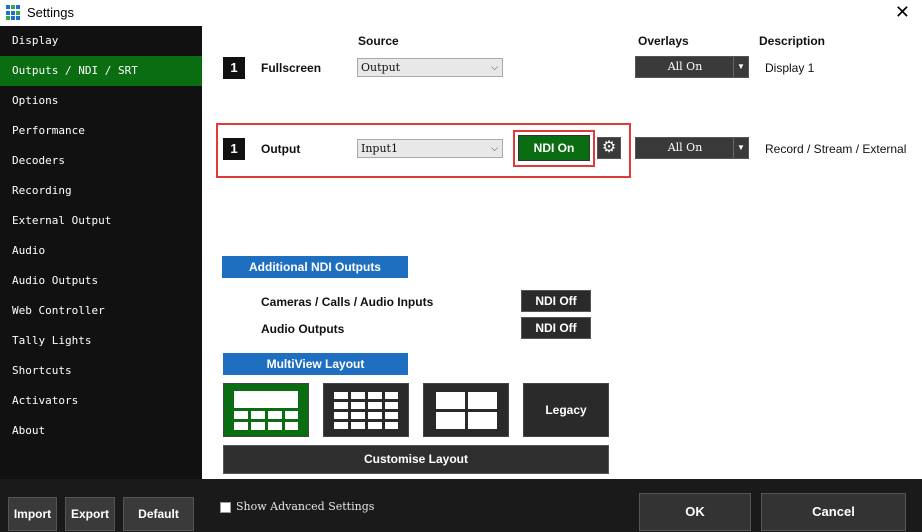 This screenshot has width=922, height=532. Describe the element at coordinates (315, 364) in the screenshot. I see `multiview-header: MultiView Layout` at that location.